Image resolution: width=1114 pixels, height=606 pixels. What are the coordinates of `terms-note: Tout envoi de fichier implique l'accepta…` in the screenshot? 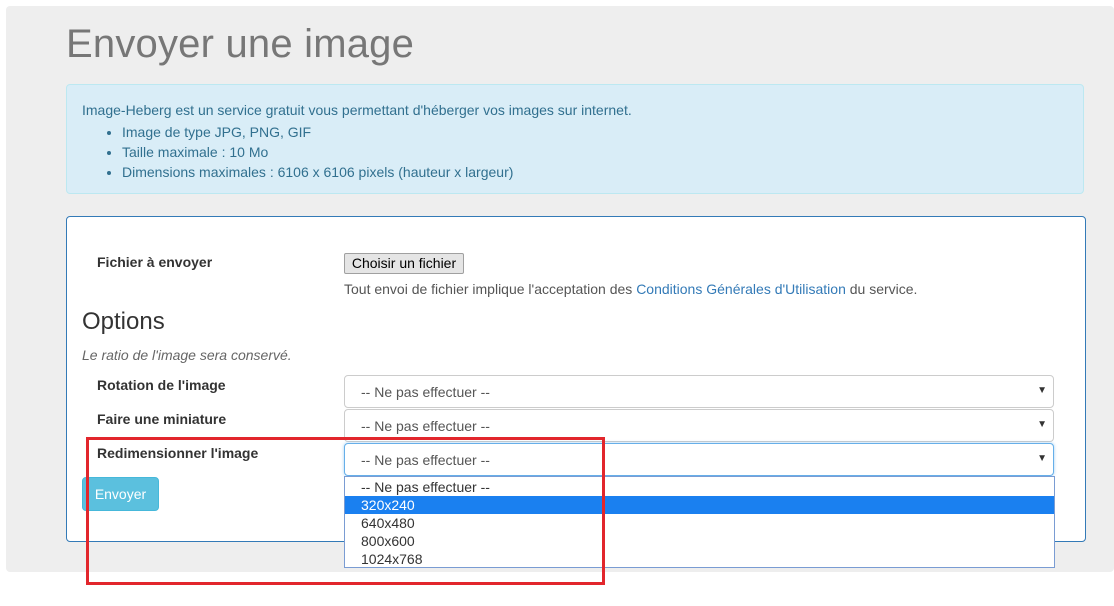 It's located at (630, 289).